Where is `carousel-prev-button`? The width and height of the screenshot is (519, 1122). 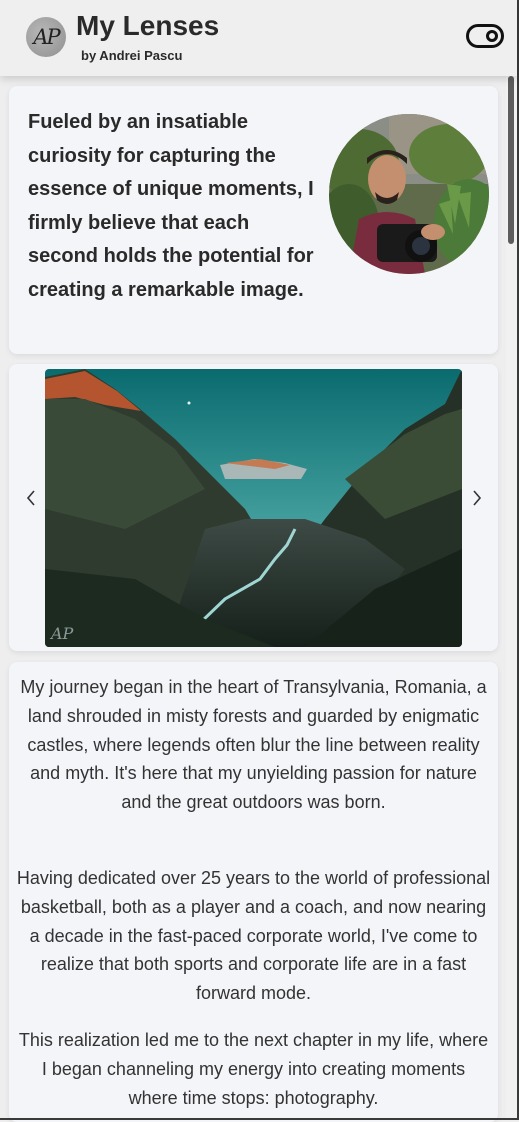 carousel-prev-button is located at coordinates (31, 498).